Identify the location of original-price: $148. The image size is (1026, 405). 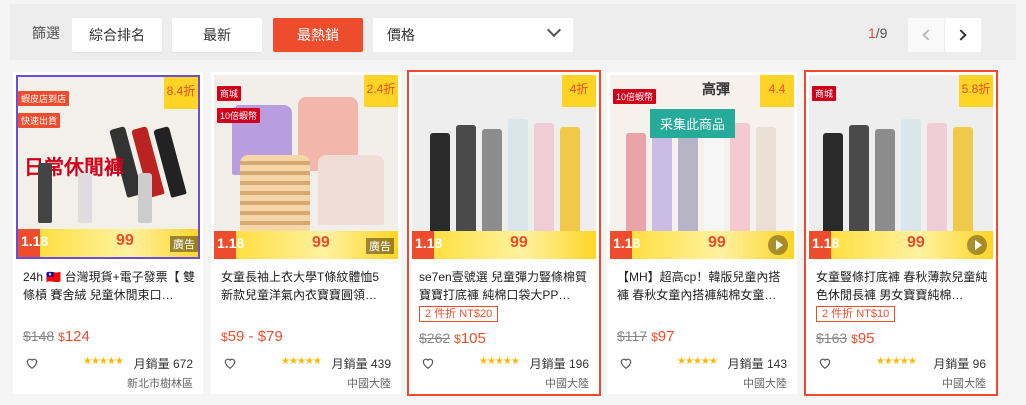
(39, 336).